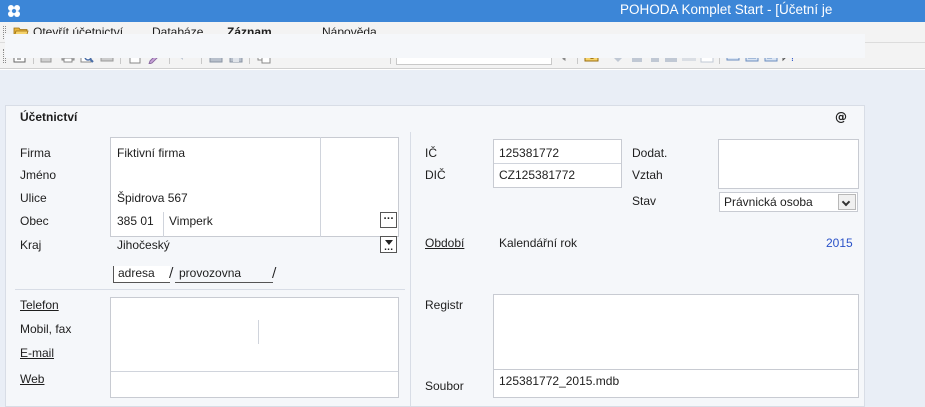  What do you see at coordinates (435, 46) in the screenshot?
I see `section-header` at bounding box center [435, 46].